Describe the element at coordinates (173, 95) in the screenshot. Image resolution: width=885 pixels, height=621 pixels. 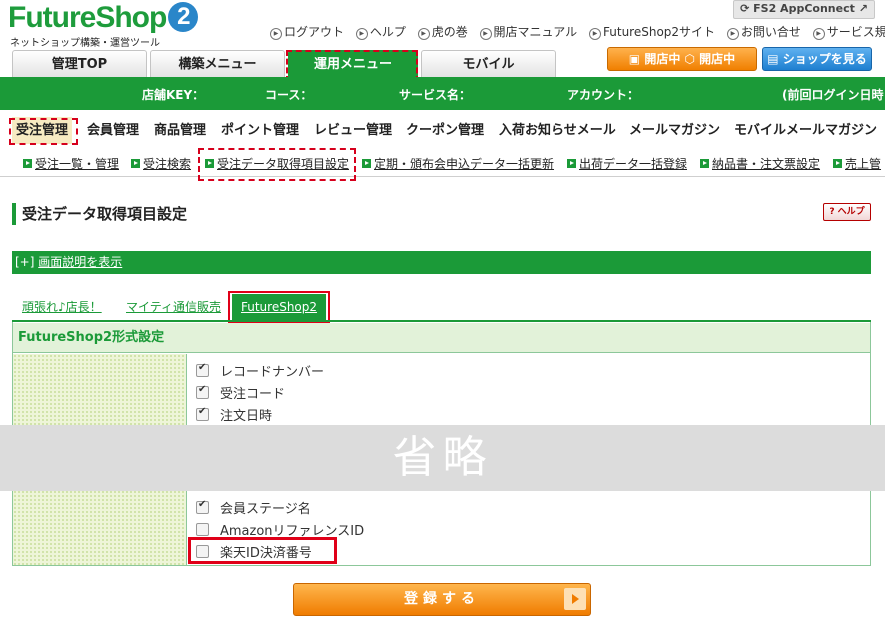
I see `store-key-label: 店舗KEY：` at that location.